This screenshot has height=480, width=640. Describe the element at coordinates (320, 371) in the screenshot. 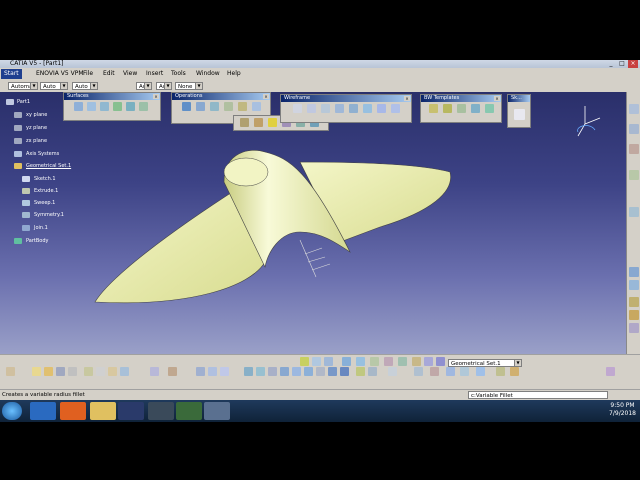

I see `normal-view-icon` at that location.